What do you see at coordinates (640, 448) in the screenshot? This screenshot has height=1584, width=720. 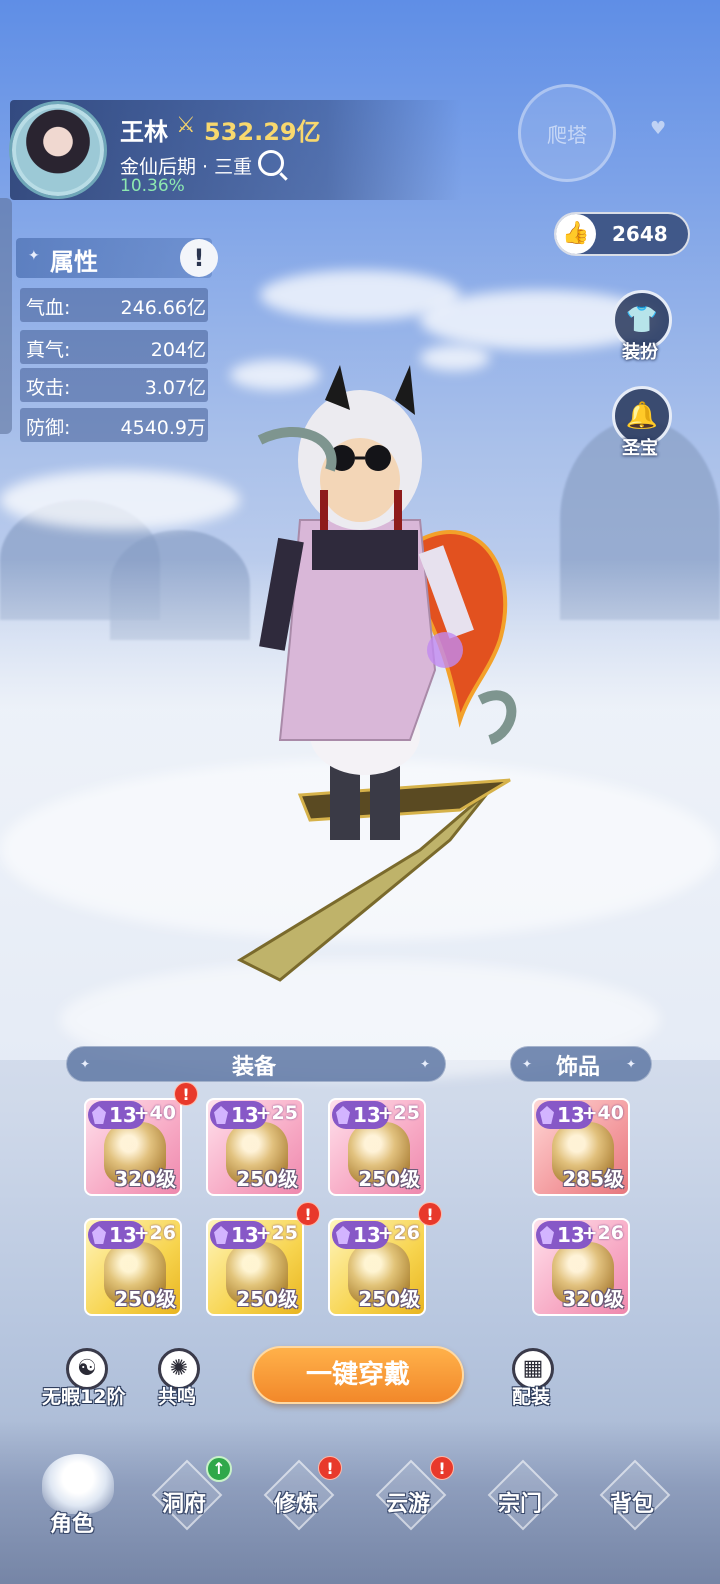 I see `holy-treasure-label: 圣宝` at bounding box center [640, 448].